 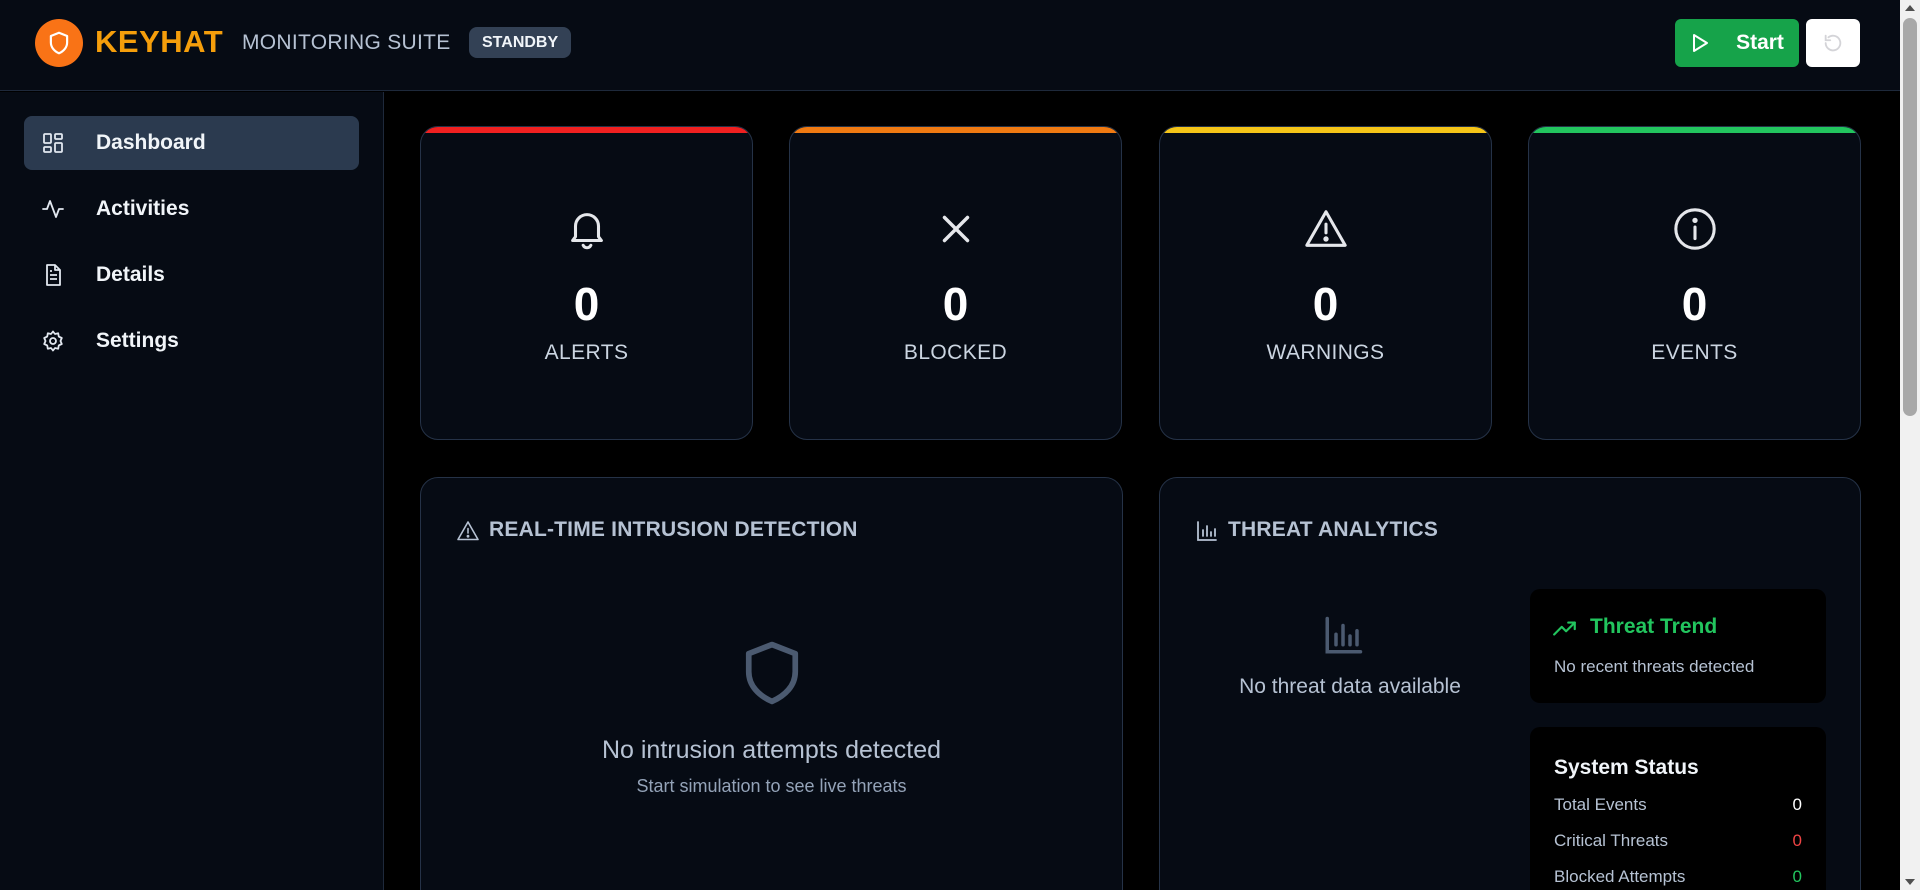 What do you see at coordinates (1760, 42) in the screenshot?
I see `start-button-label: Start` at bounding box center [1760, 42].